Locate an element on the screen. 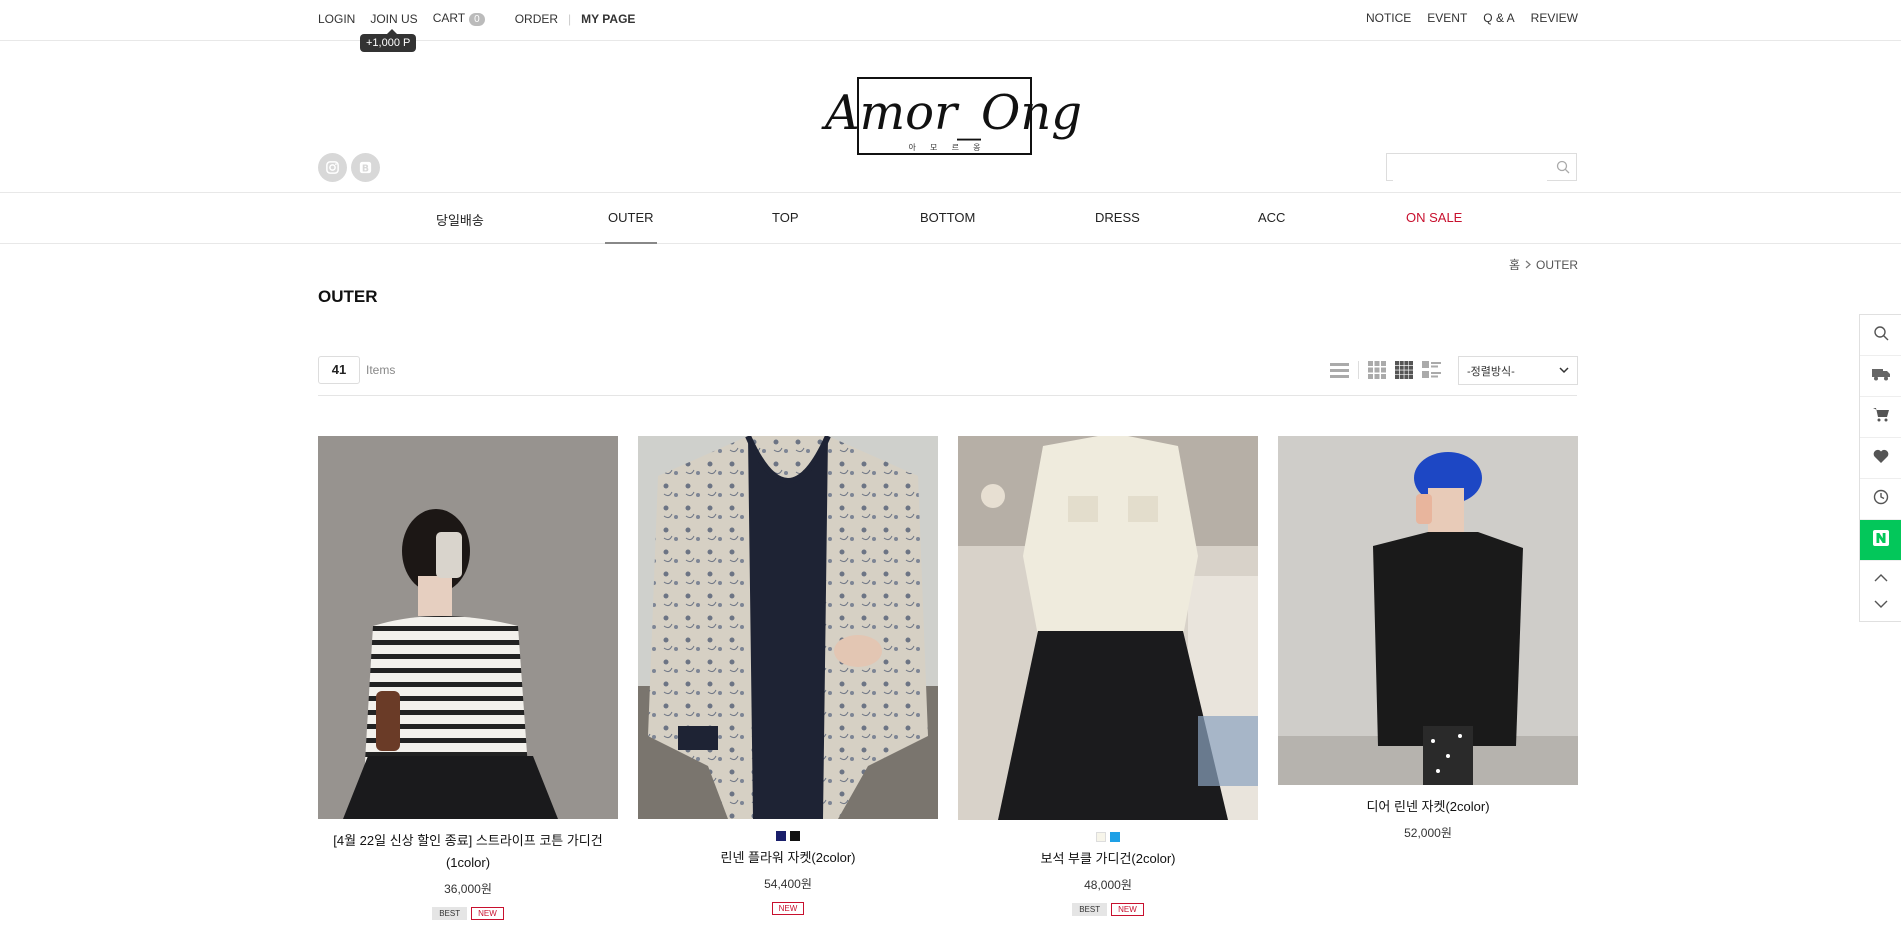 The image size is (1901, 932). svg-text: B is located at coordinates (365, 168).